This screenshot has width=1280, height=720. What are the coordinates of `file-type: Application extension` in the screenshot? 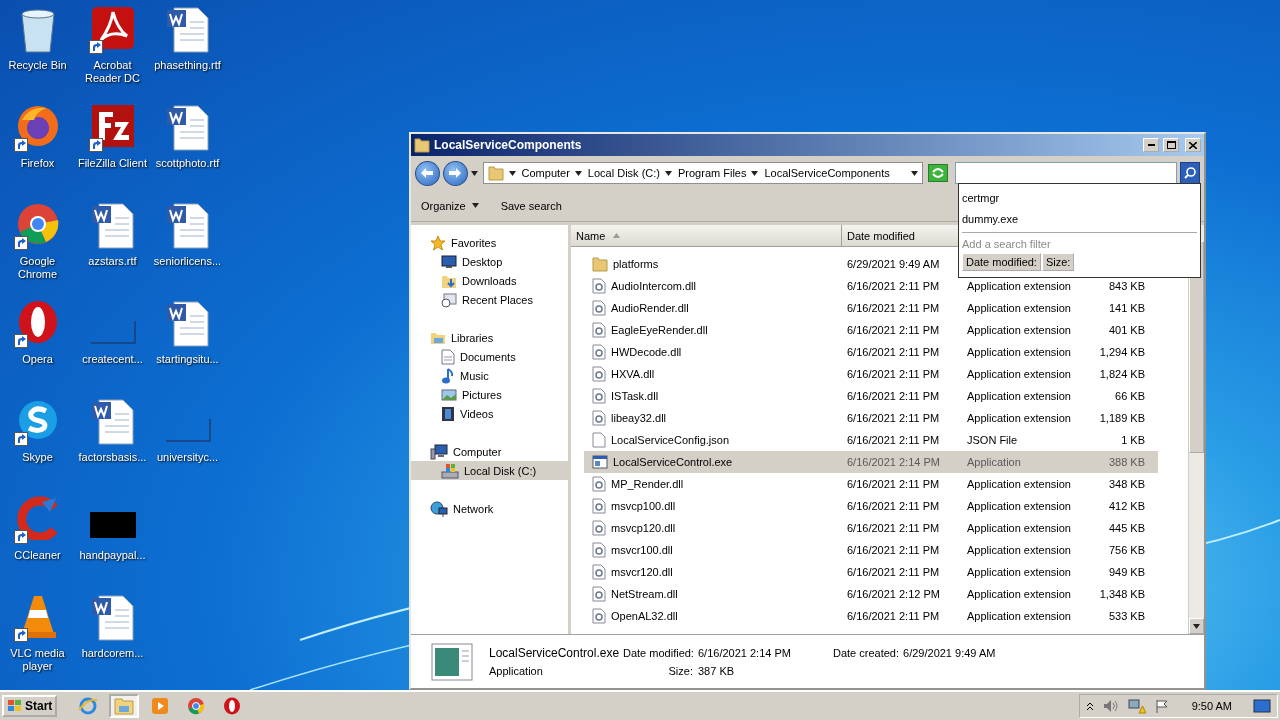 It's located at (1019, 308).